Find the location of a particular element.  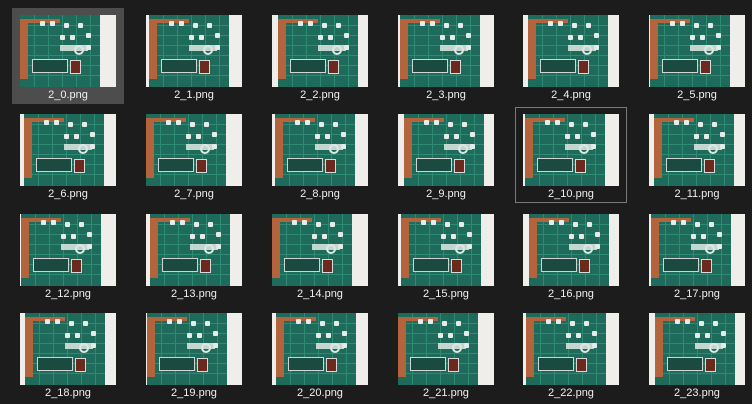

file-item: 2_13.png is located at coordinates (194, 255).